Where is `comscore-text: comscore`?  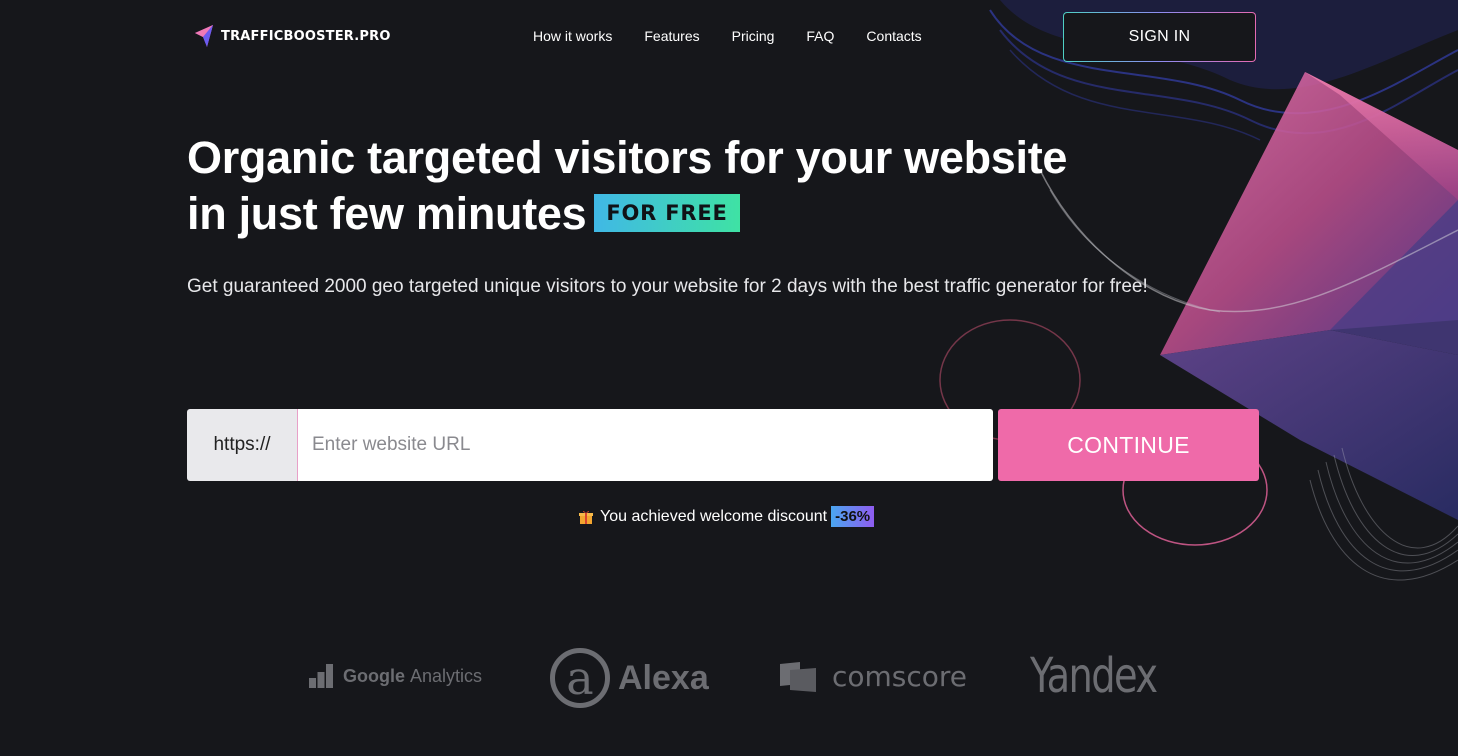
comscore-text: comscore is located at coordinates (900, 676).